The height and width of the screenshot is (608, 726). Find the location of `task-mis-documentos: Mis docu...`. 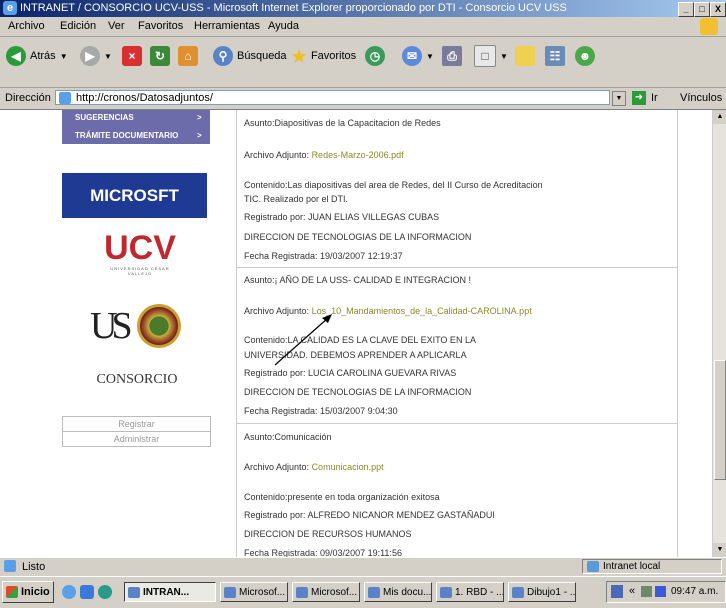

task-mis-documentos: Mis docu... is located at coordinates (398, 592).